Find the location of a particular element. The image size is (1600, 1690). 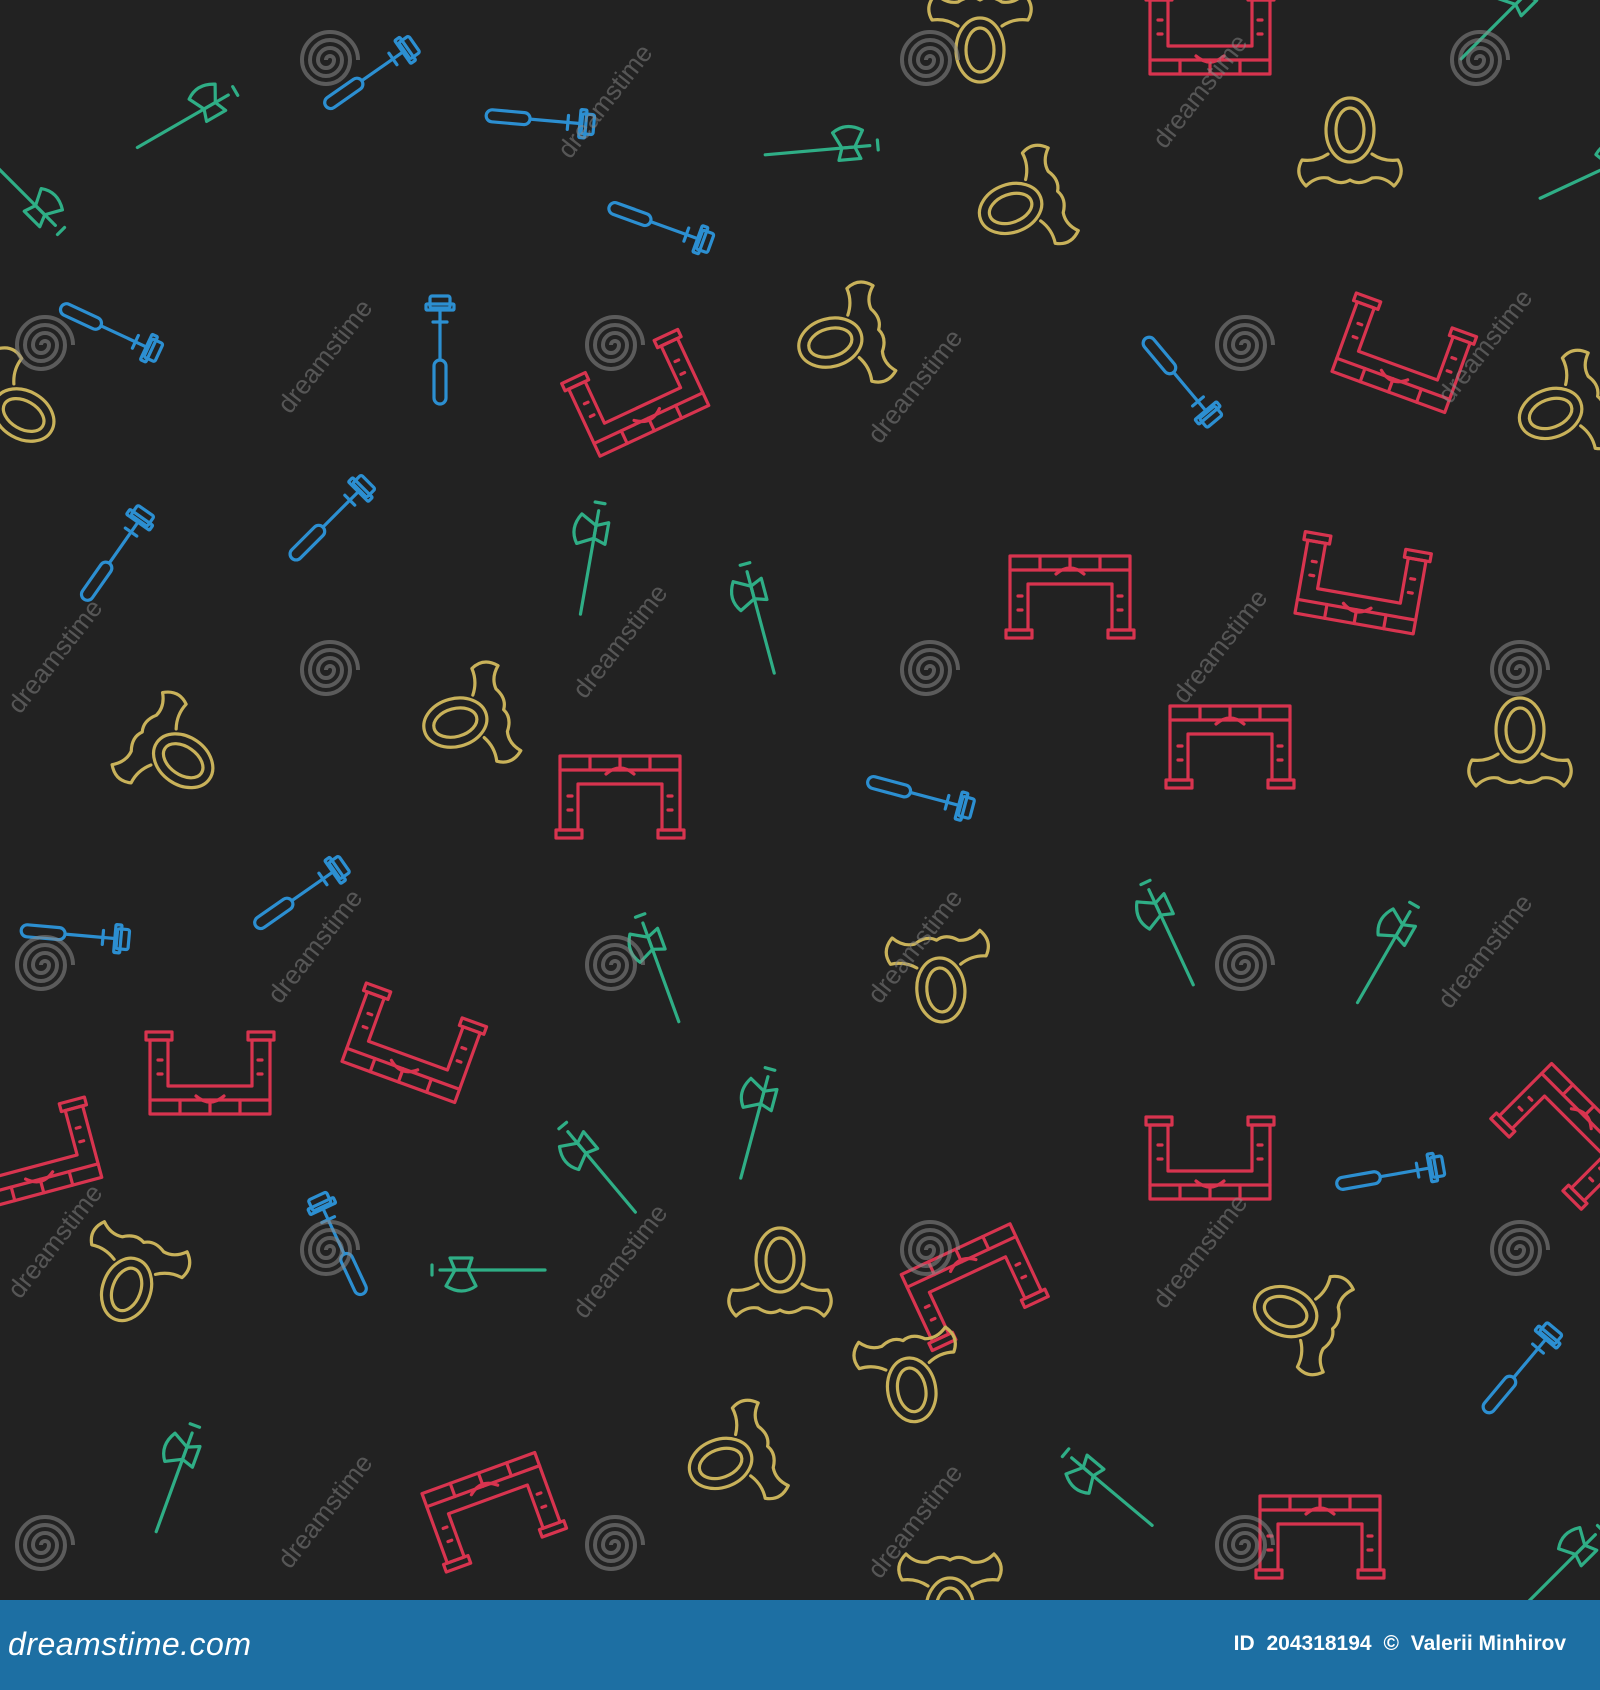

id-value: 204318194 is located at coordinates (1319, 1643).